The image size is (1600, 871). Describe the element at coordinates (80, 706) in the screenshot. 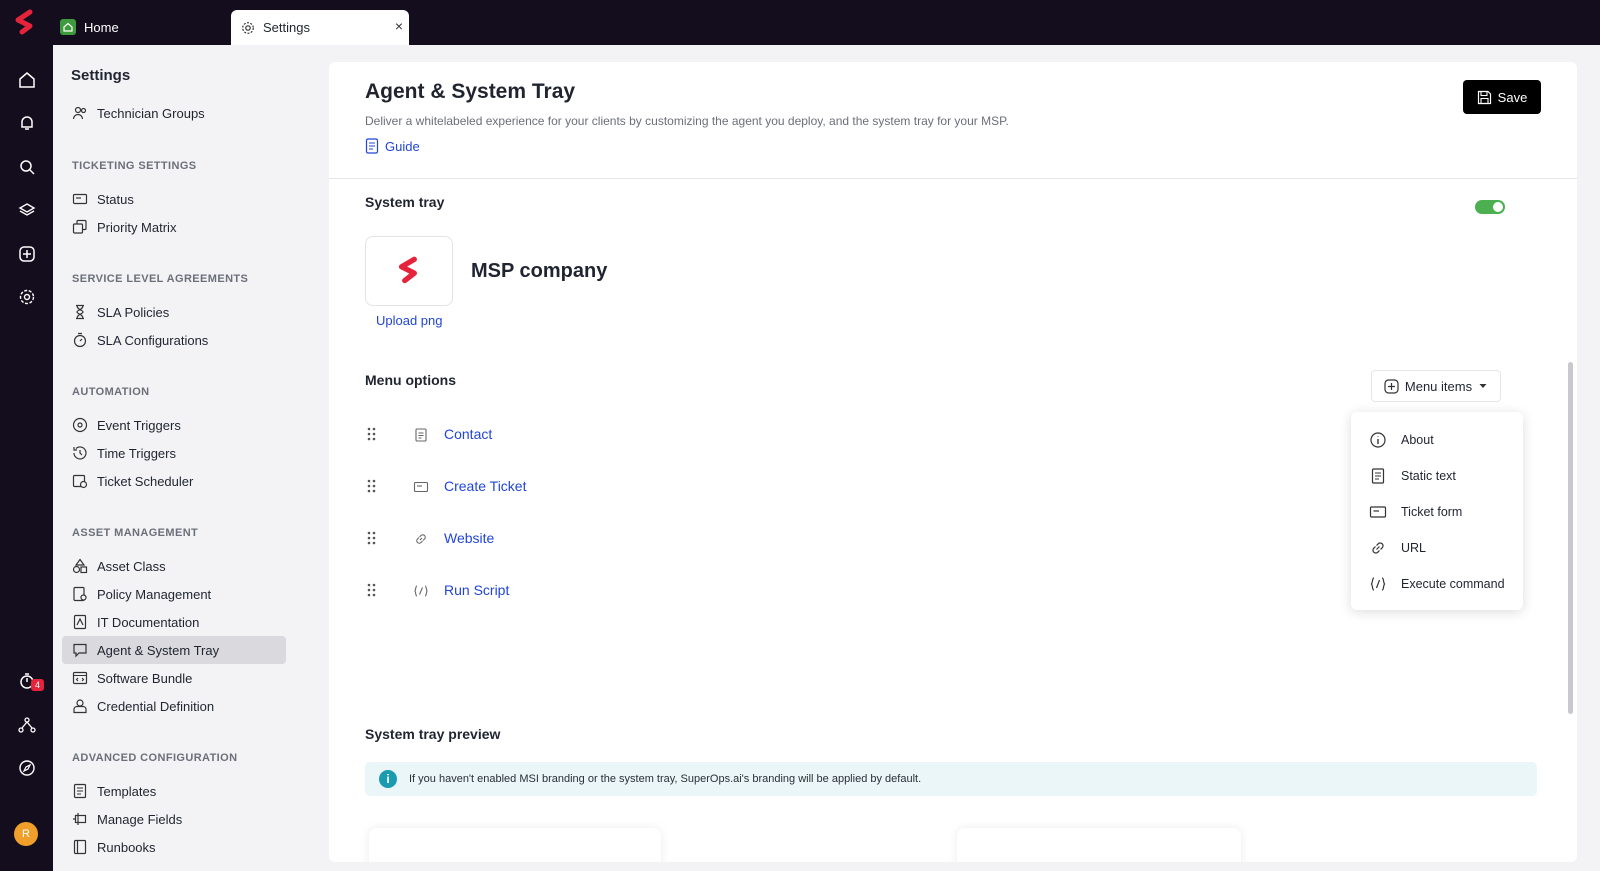

I see `credential-icon` at that location.